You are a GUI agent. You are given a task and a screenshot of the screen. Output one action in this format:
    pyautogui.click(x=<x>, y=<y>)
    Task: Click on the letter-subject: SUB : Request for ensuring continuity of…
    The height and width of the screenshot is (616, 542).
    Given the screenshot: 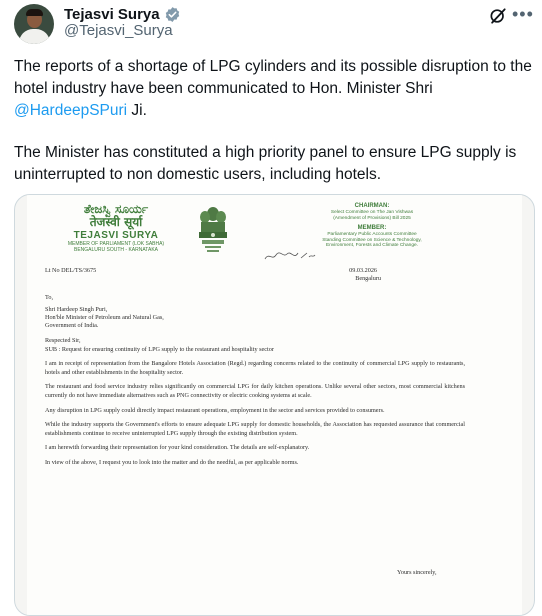 What is the action you would take?
    pyautogui.click(x=159, y=349)
    